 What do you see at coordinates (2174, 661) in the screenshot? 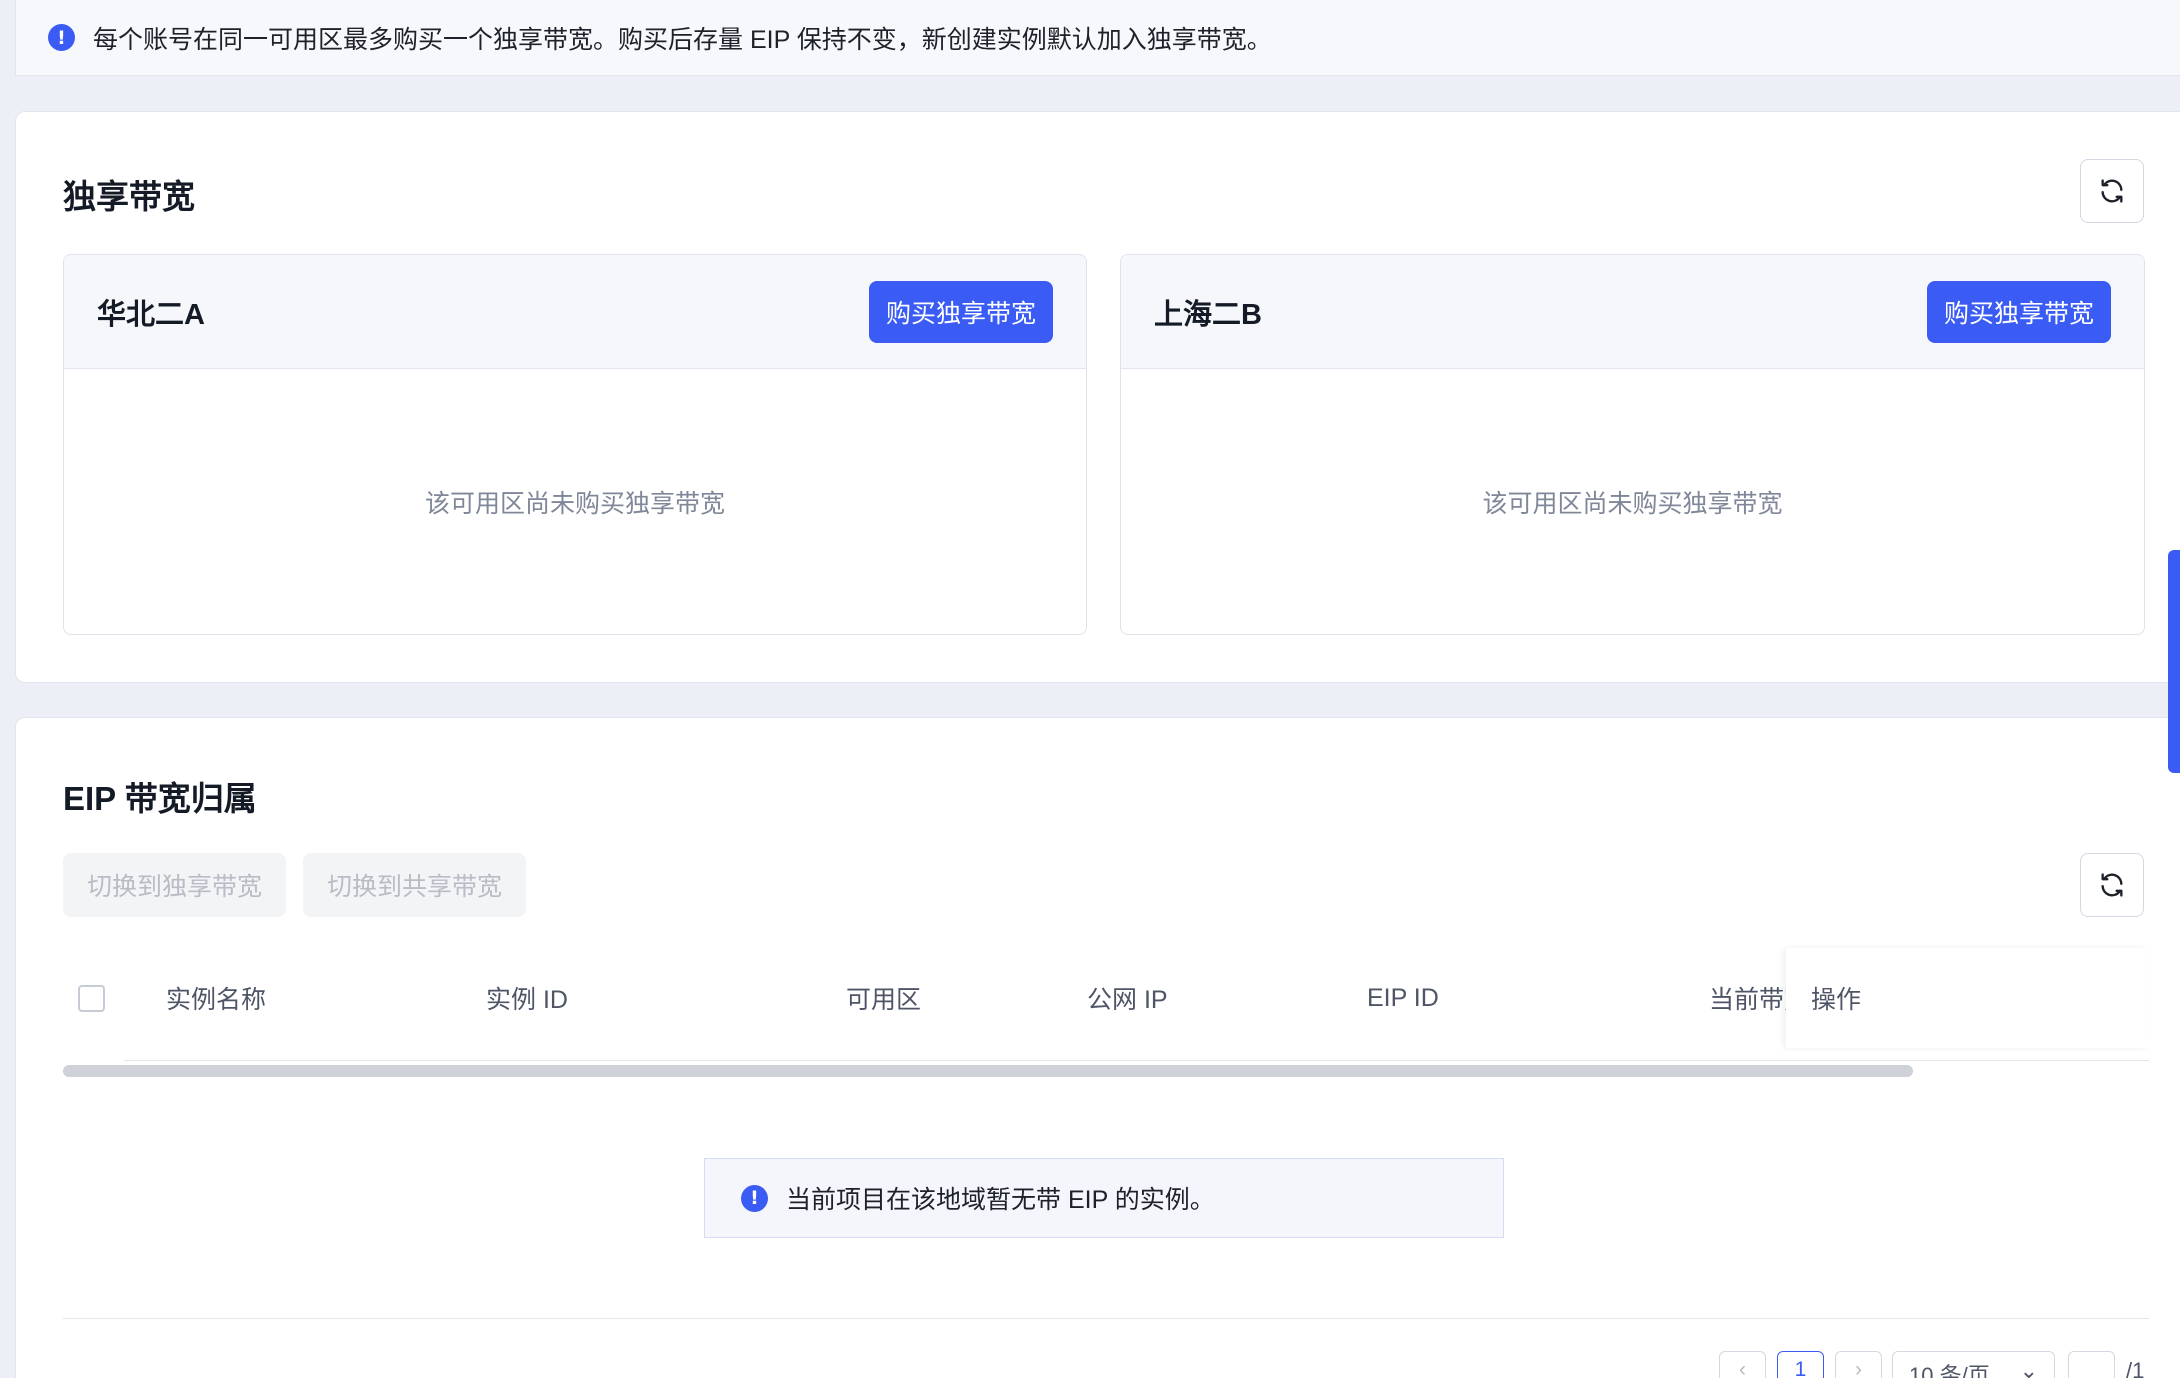
I see `vertical-scrollbar` at bounding box center [2174, 661].